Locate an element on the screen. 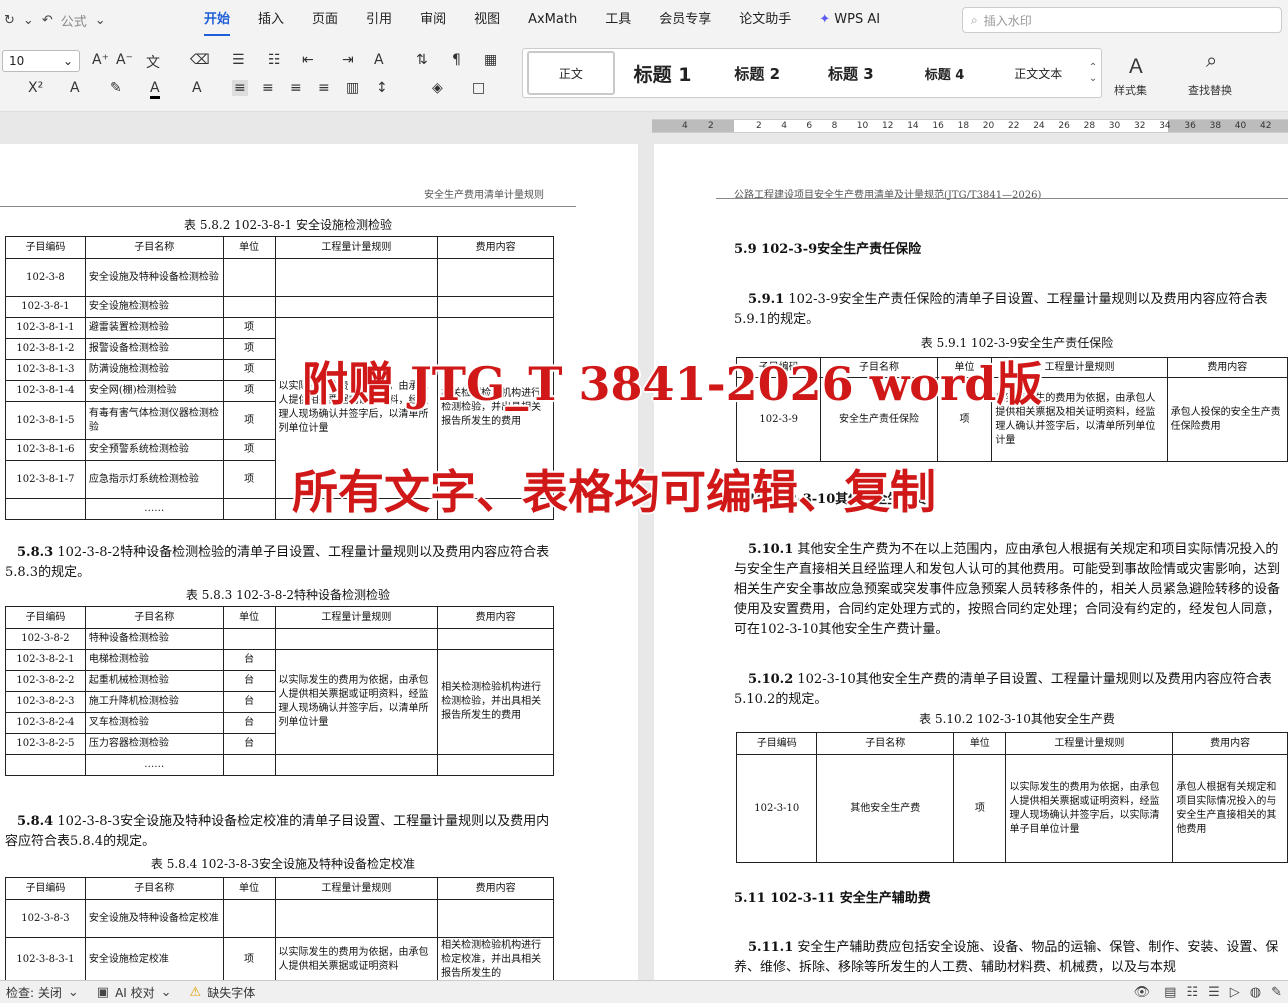  style-heading3: 标题 3 is located at coordinates (851, 73).